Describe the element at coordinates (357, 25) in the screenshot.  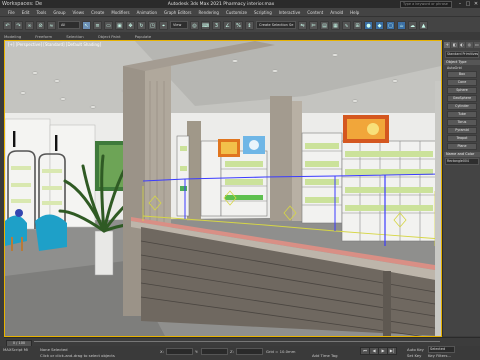
I see `schematic-view-icon: ⊞` at that location.